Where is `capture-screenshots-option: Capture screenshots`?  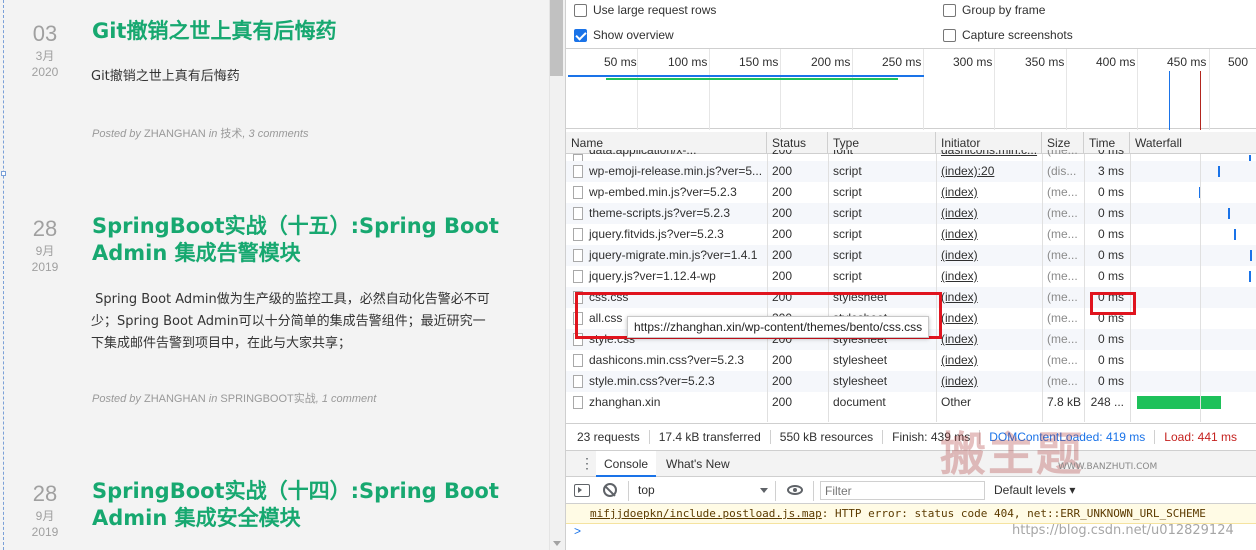
capture-screenshots-option: Capture screenshots is located at coordinates (1008, 35).